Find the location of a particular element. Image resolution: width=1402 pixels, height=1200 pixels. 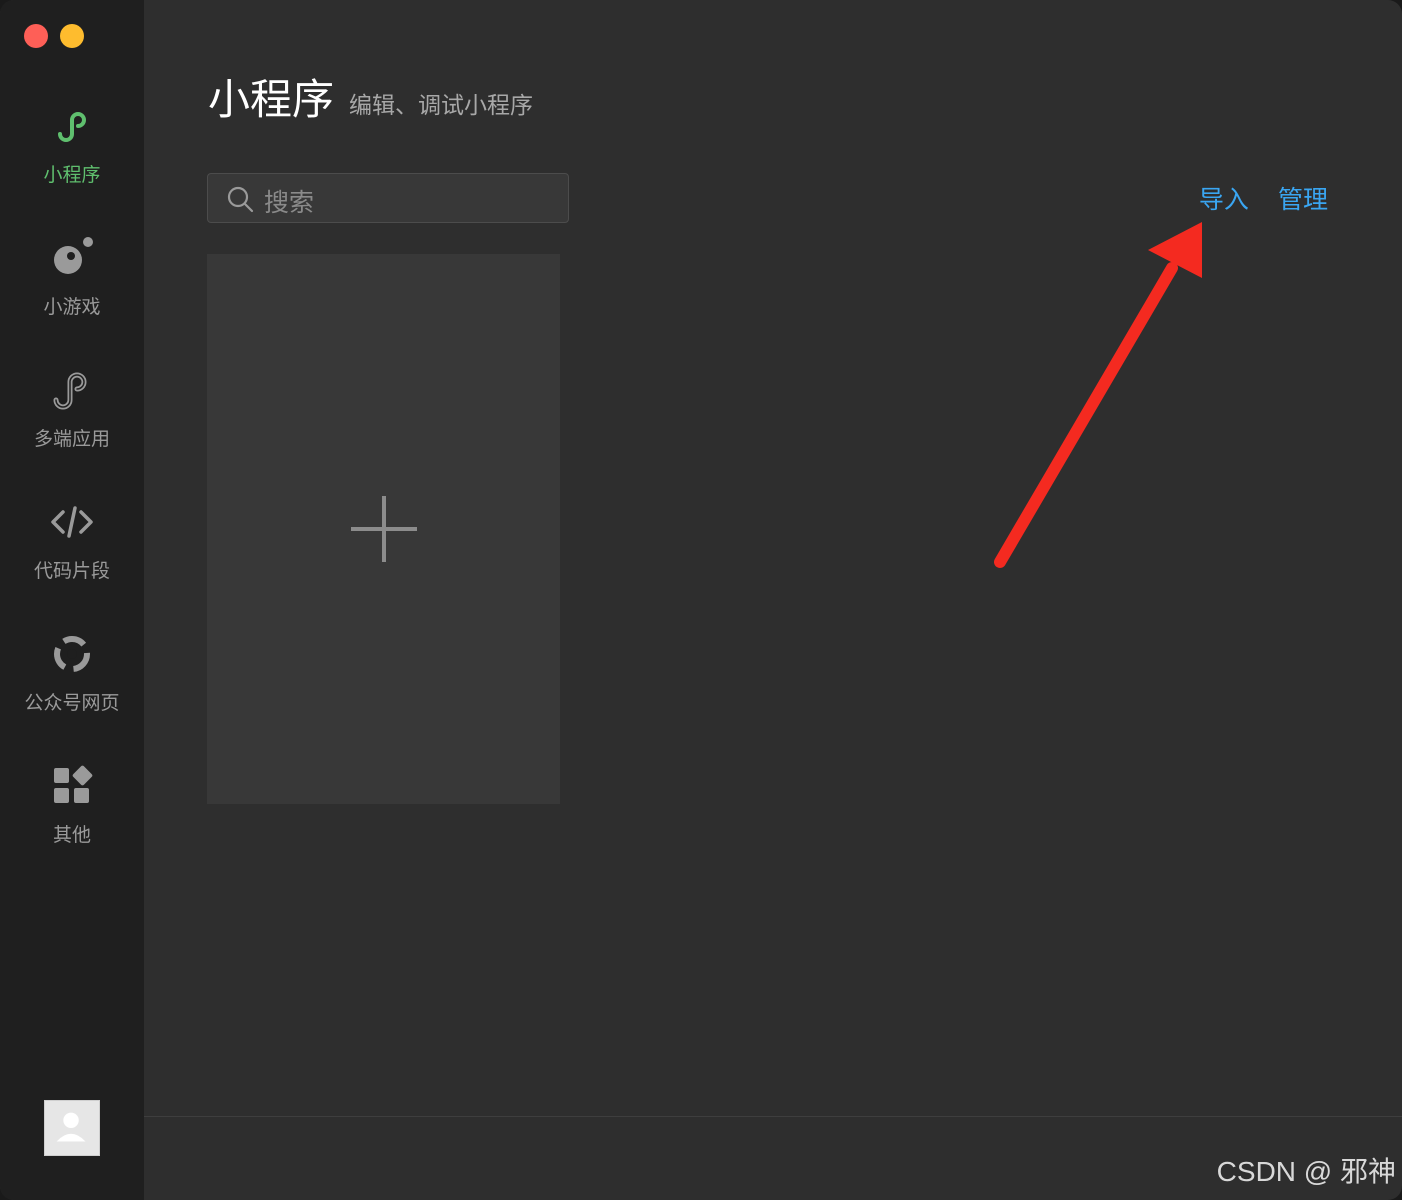

page-title: 小程序 is located at coordinates (271, 99).